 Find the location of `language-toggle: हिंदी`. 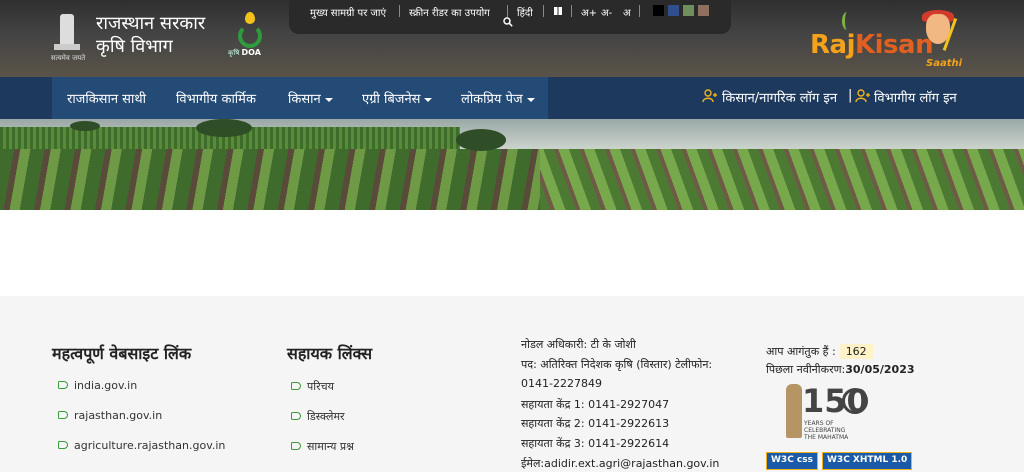

language-toggle: हिंदी is located at coordinates (525, 12).